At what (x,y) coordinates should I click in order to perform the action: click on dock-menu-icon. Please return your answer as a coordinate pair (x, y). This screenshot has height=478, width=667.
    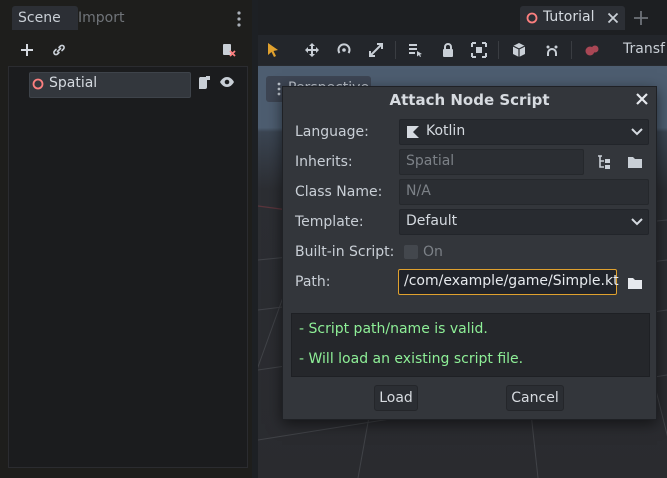
    Looking at the image, I should click on (239, 19).